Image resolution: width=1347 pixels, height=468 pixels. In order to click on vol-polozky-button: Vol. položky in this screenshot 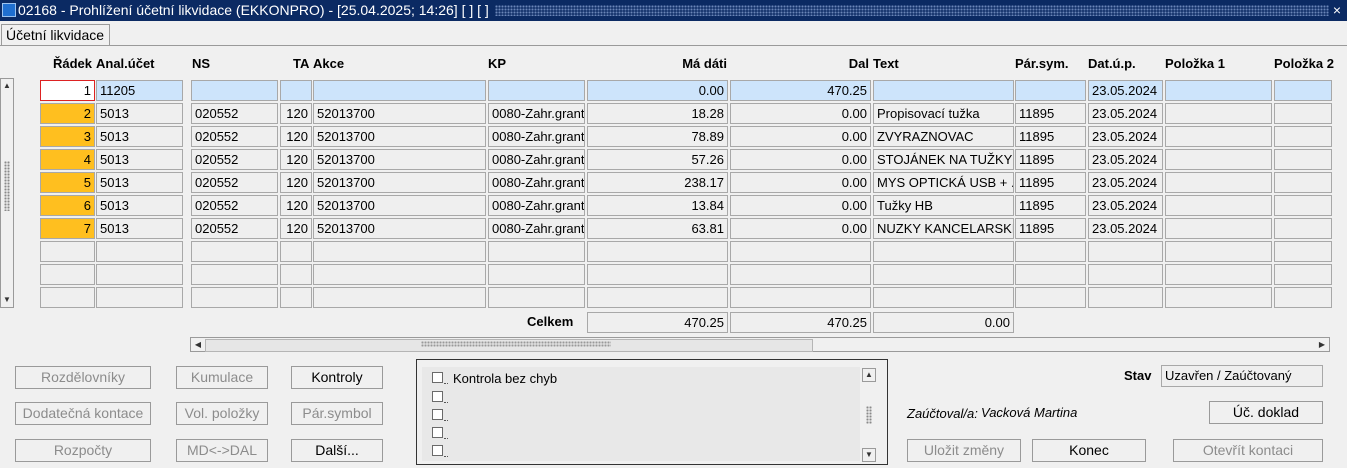, I will do `click(222, 413)`.